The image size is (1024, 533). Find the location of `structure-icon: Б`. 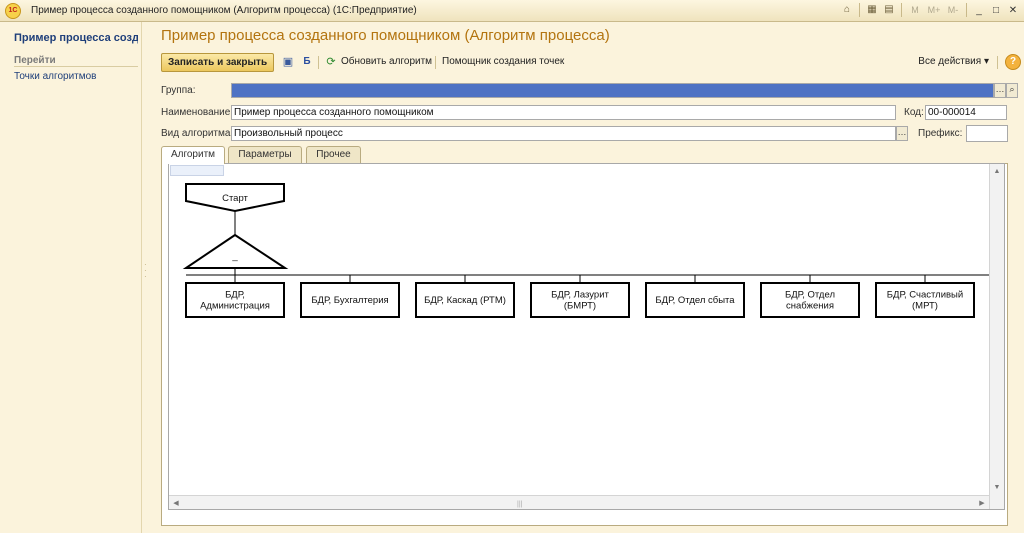

structure-icon: Б is located at coordinates (307, 62).